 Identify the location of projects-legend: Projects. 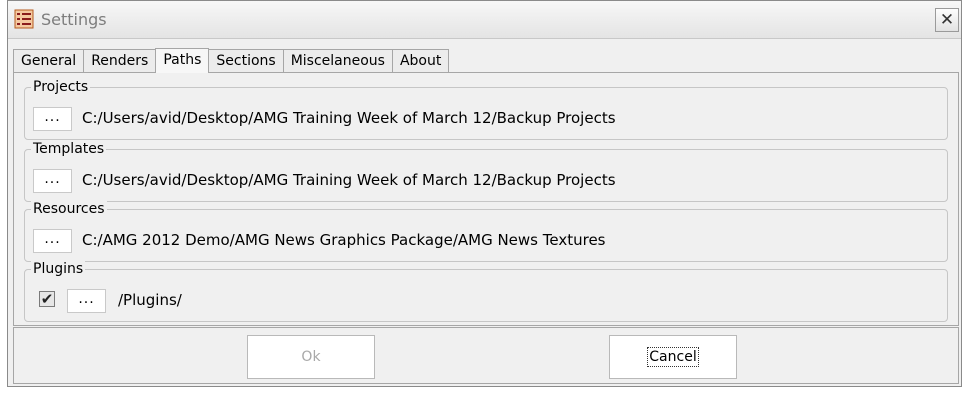
(61, 87).